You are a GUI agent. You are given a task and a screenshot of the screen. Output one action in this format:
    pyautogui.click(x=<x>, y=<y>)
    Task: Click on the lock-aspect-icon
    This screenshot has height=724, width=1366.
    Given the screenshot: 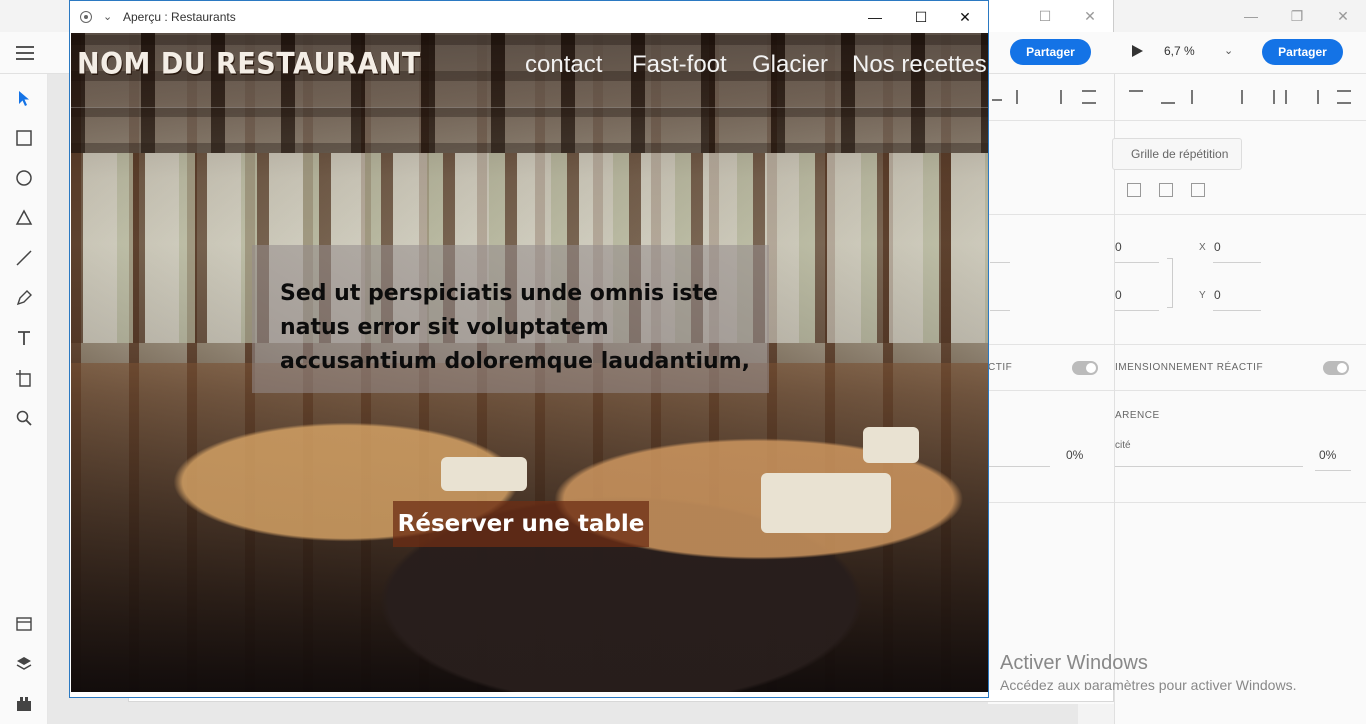 What is the action you would take?
    pyautogui.click(x=1170, y=283)
    